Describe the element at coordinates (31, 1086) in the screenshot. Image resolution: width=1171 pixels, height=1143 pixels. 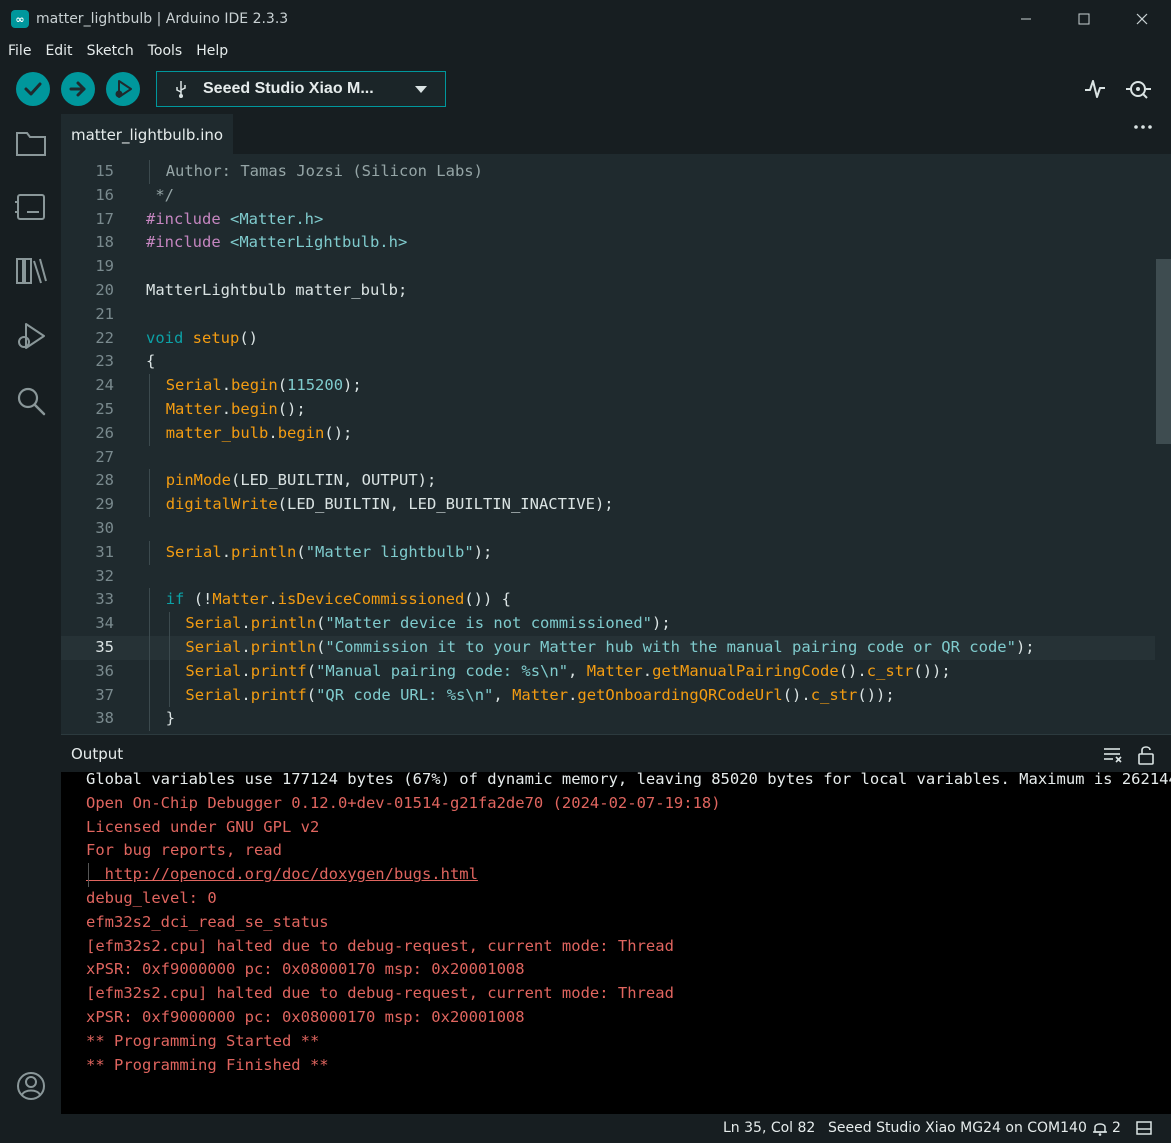
I see `account-button` at that location.